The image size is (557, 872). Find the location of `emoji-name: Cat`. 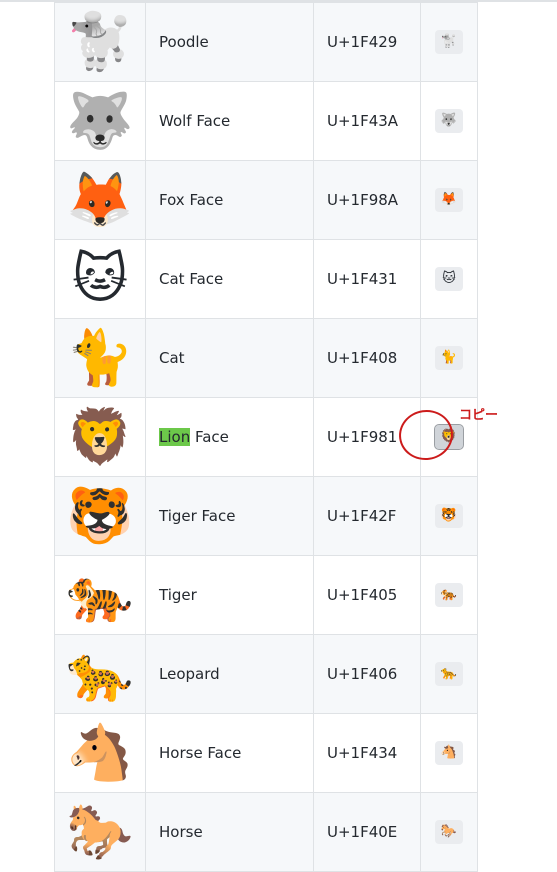

emoji-name: Cat is located at coordinates (229, 358).